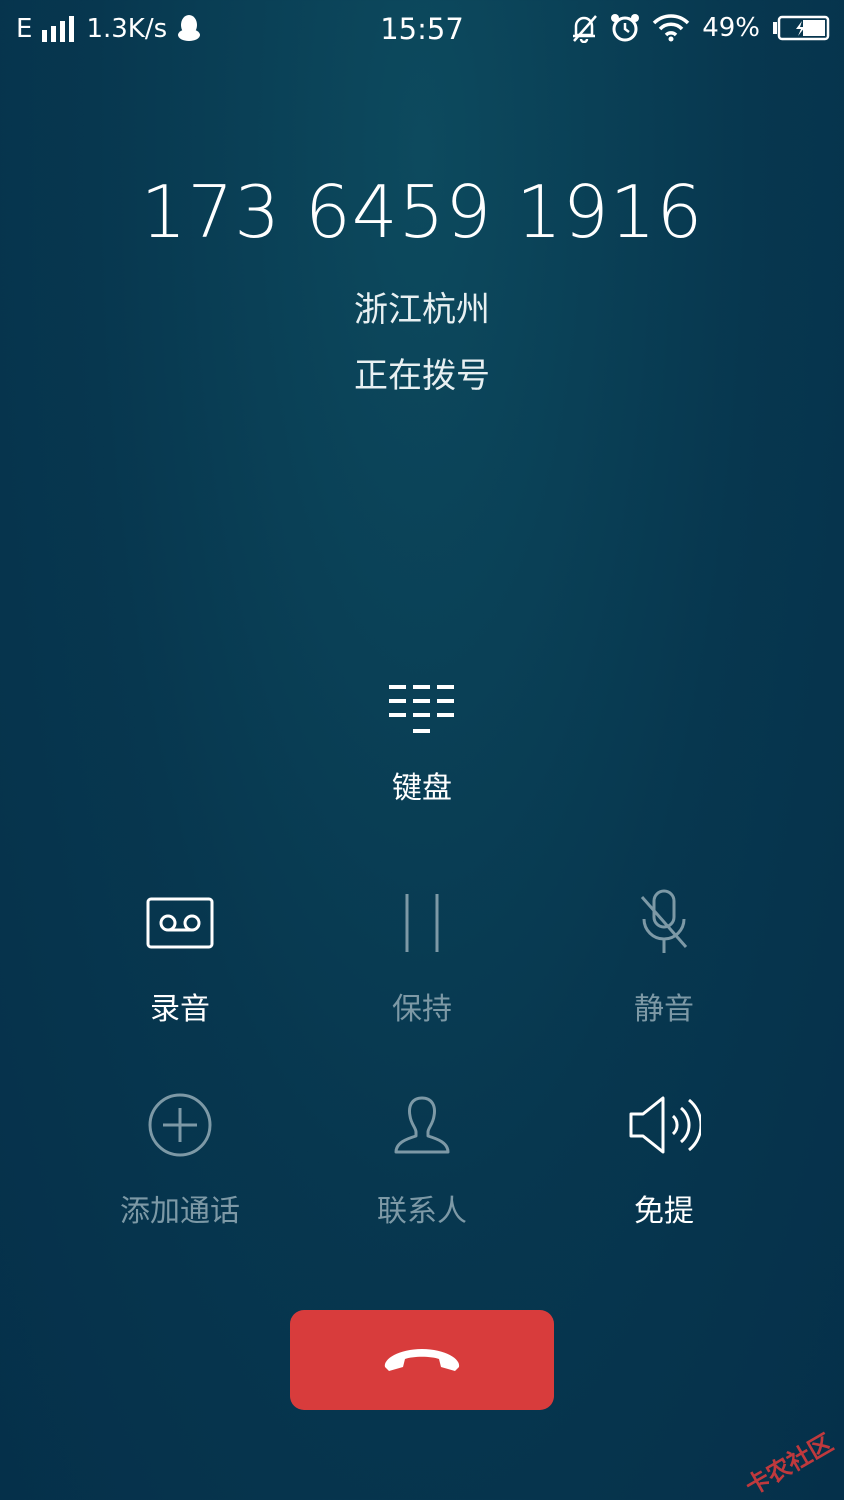 The width and height of the screenshot is (844, 1500). Describe the element at coordinates (671, 28) in the screenshot. I see `wifi-icon` at that location.